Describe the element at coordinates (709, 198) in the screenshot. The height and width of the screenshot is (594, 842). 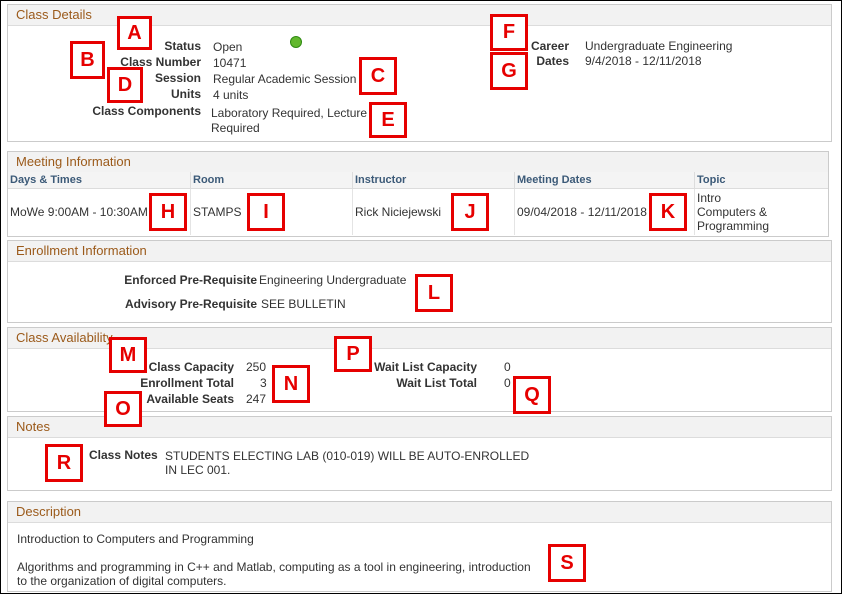
I see `topic-line1: Intro` at that location.